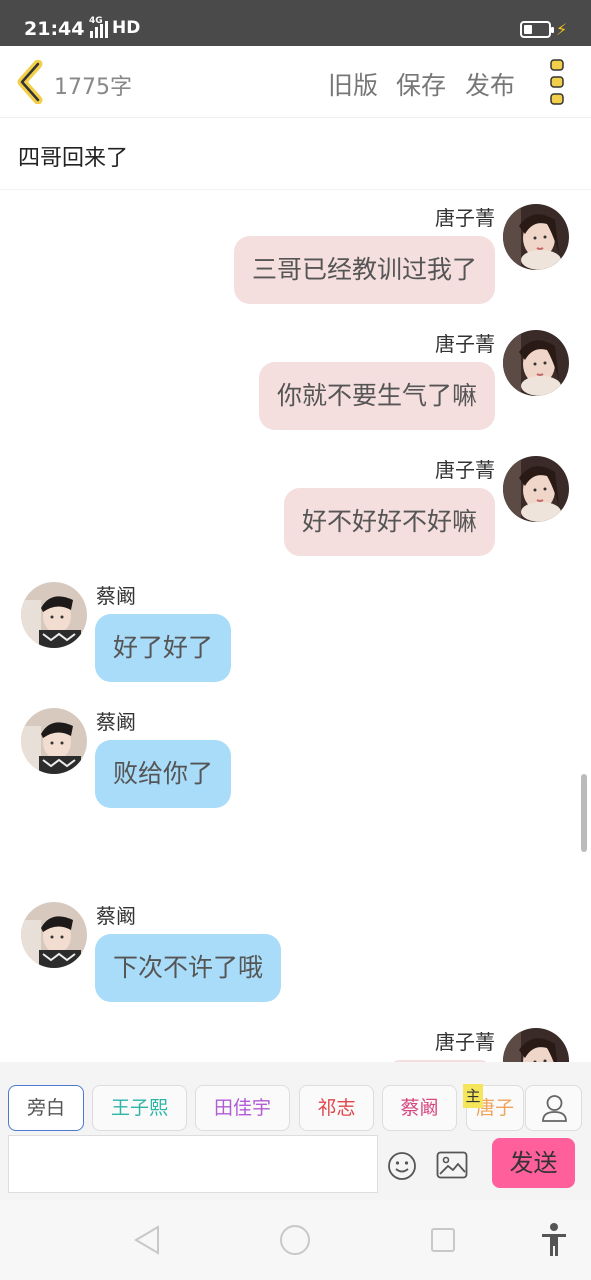 The image size is (591, 1280). I want to click on nav-recents-icon, so click(443, 1240).